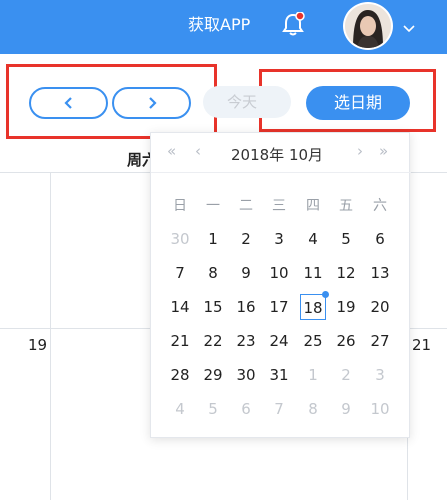 The width and height of the screenshot is (447, 500). Describe the element at coordinates (346, 307) in the screenshot. I see `day-cell: 19` at that location.